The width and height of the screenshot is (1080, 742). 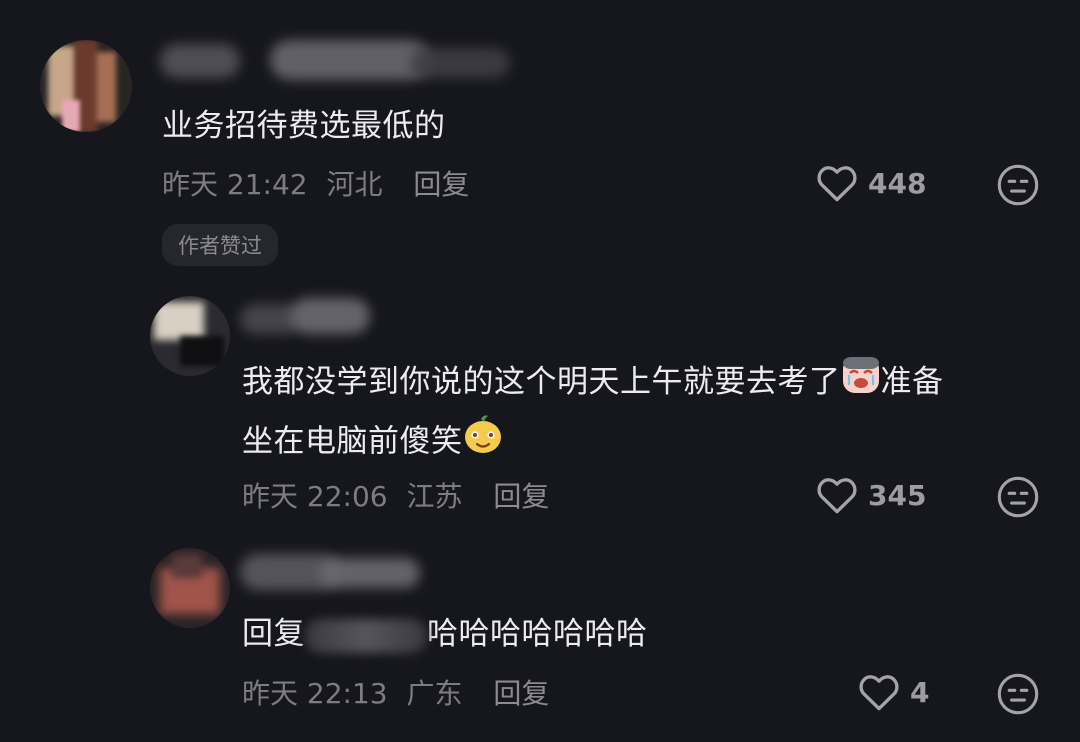 What do you see at coordinates (315, 693) in the screenshot?
I see `timestamp: 昨天 22:13` at bounding box center [315, 693].